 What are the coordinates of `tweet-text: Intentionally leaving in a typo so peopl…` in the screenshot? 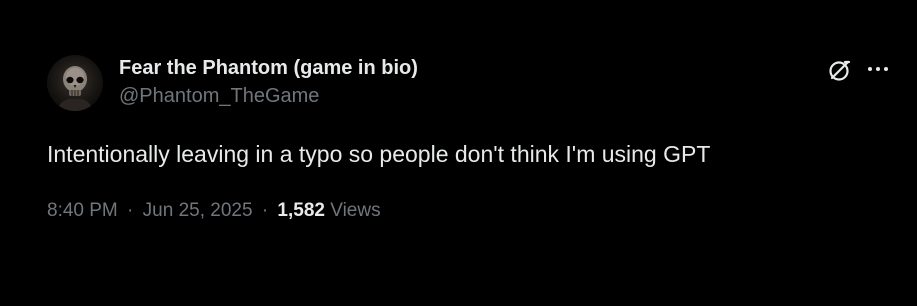 It's located at (379, 154).